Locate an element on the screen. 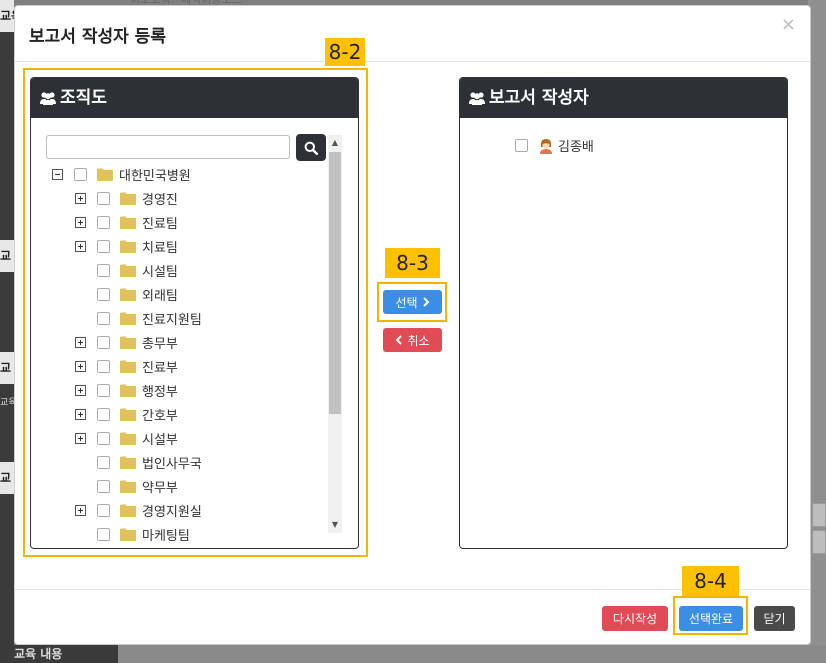  modal-title: 보고서 작성자 등록 is located at coordinates (97, 37).